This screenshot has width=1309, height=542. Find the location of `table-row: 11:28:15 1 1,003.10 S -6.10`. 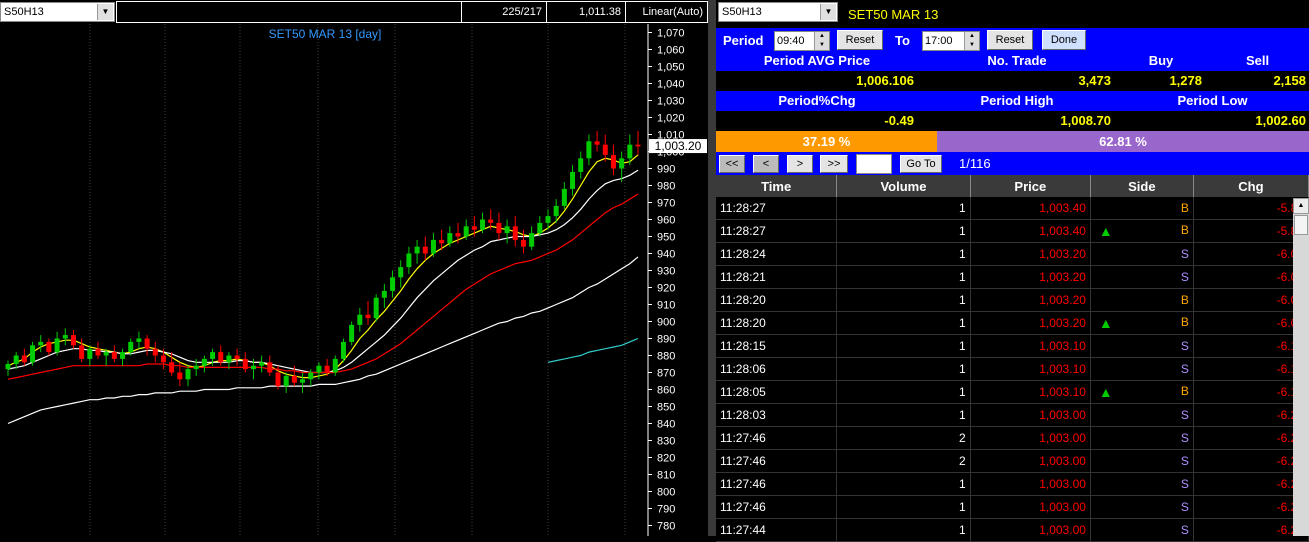

table-row: 11:28:15 1 1,003.10 S -6.10 is located at coordinates (1012, 346).